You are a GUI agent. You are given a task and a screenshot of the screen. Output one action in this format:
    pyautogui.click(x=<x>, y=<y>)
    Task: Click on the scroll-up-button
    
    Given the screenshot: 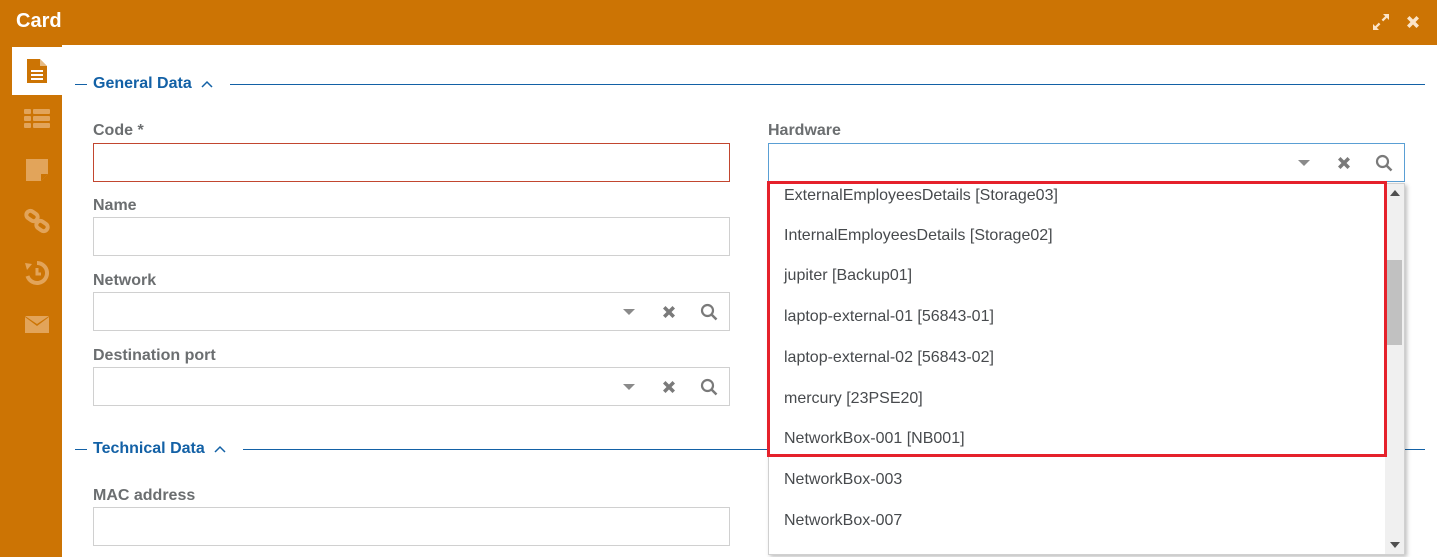 What is the action you would take?
    pyautogui.click(x=1394, y=193)
    